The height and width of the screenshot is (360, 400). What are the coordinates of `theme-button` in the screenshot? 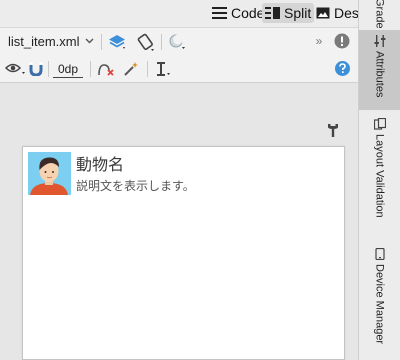 It's located at (177, 42).